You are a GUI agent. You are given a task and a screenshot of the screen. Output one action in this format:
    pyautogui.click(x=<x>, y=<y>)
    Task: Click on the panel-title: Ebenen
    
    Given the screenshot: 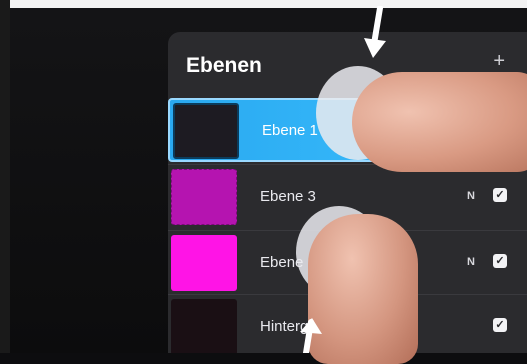 What is the action you would take?
    pyautogui.click(x=224, y=65)
    